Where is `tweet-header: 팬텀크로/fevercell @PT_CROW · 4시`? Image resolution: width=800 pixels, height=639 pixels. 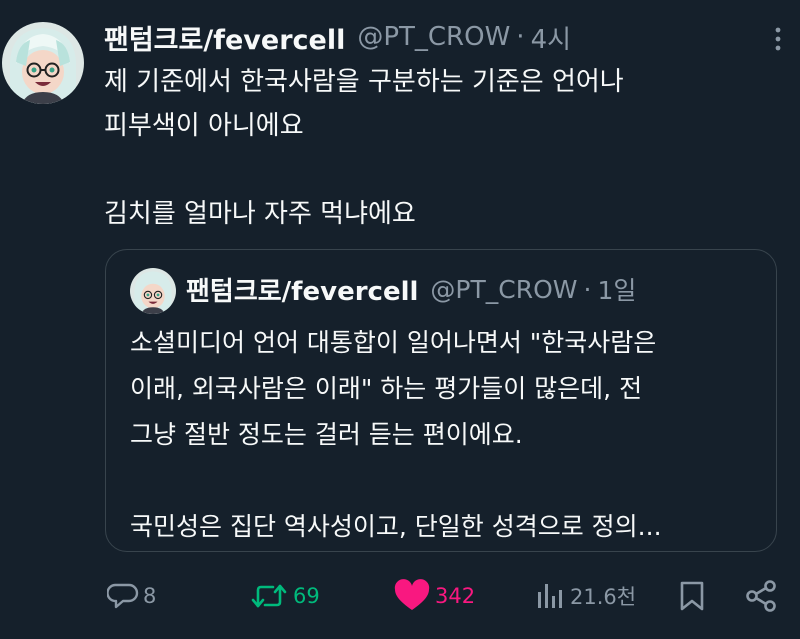
tweet-header: 팬텀크로/fevercell @PT_CROW · 4시 is located at coordinates (337, 37).